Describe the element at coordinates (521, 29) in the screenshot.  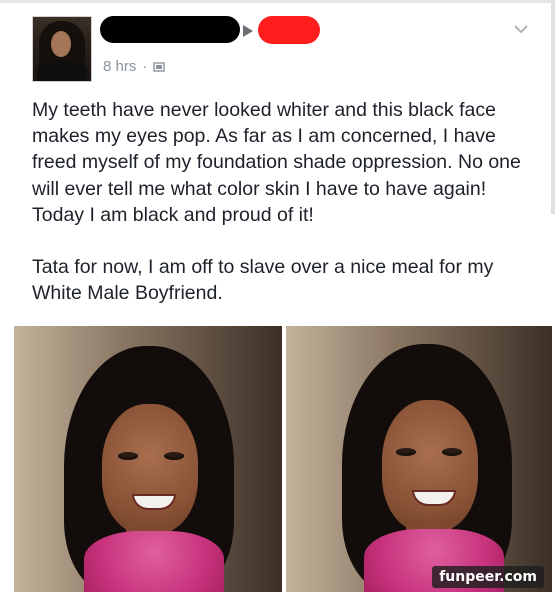
I see `chevron-down-icon` at that location.